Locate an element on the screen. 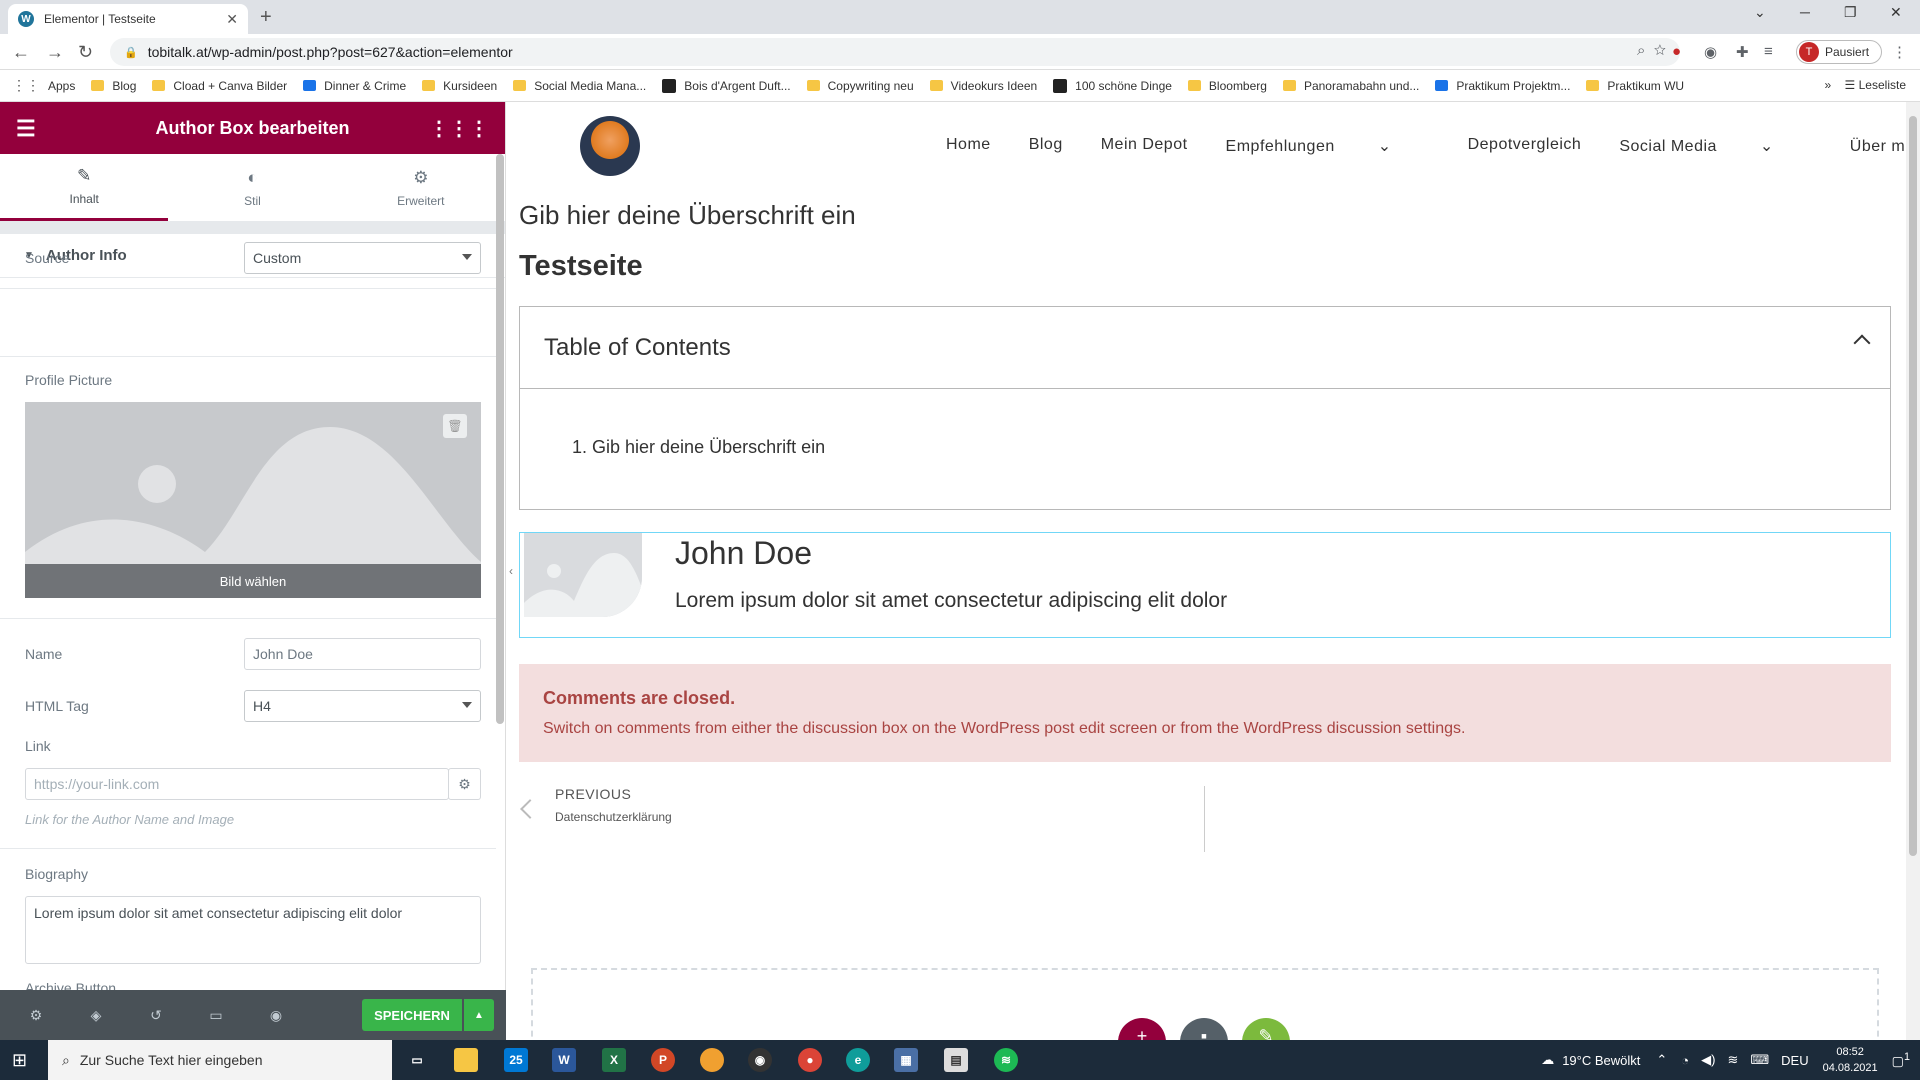  network-icon: ◔ is located at coordinates (1685, 1060).